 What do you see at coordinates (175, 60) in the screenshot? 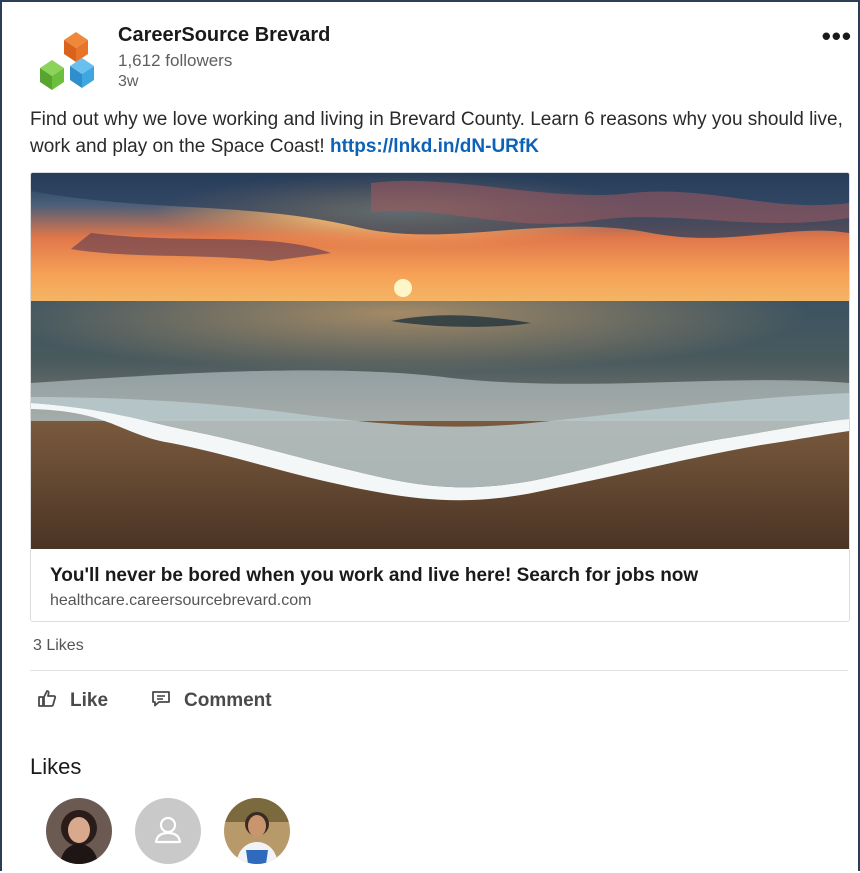
I see `follower-count: 1,612 followers` at bounding box center [175, 60].